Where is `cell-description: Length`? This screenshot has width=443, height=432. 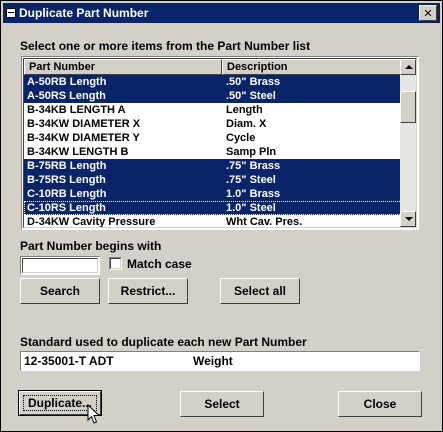 cell-description: Length is located at coordinates (244, 110).